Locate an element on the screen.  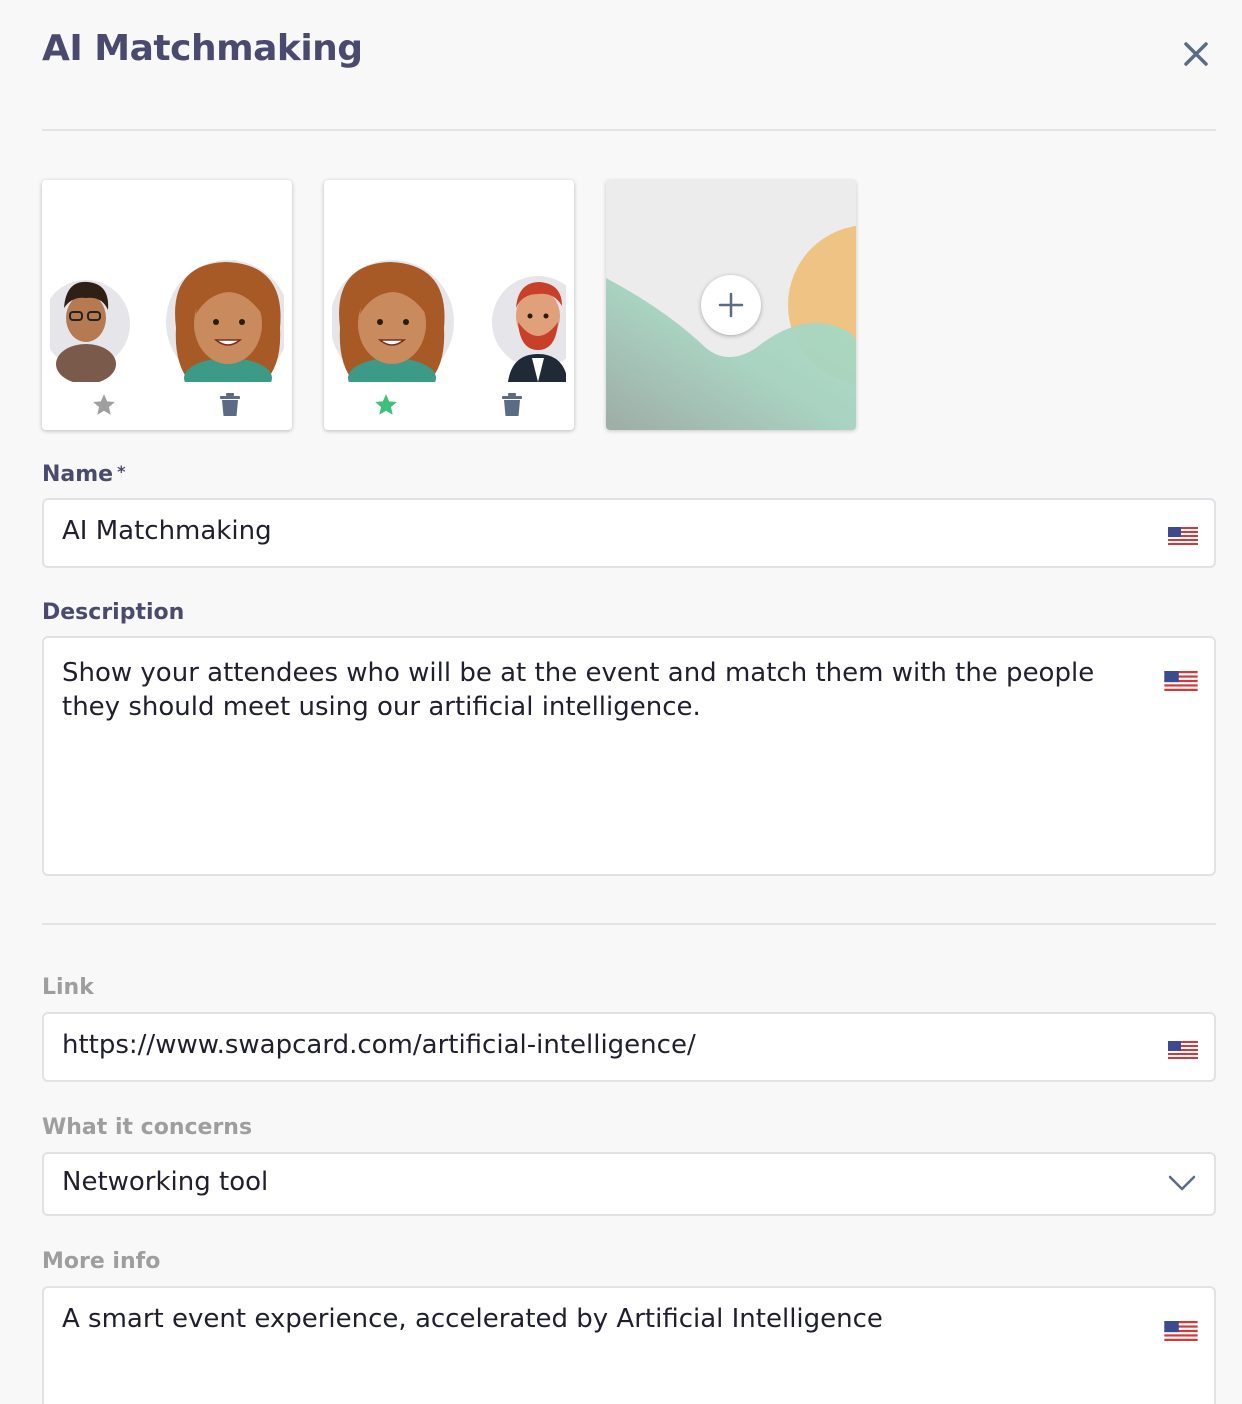
close-button is located at coordinates (1196, 54).